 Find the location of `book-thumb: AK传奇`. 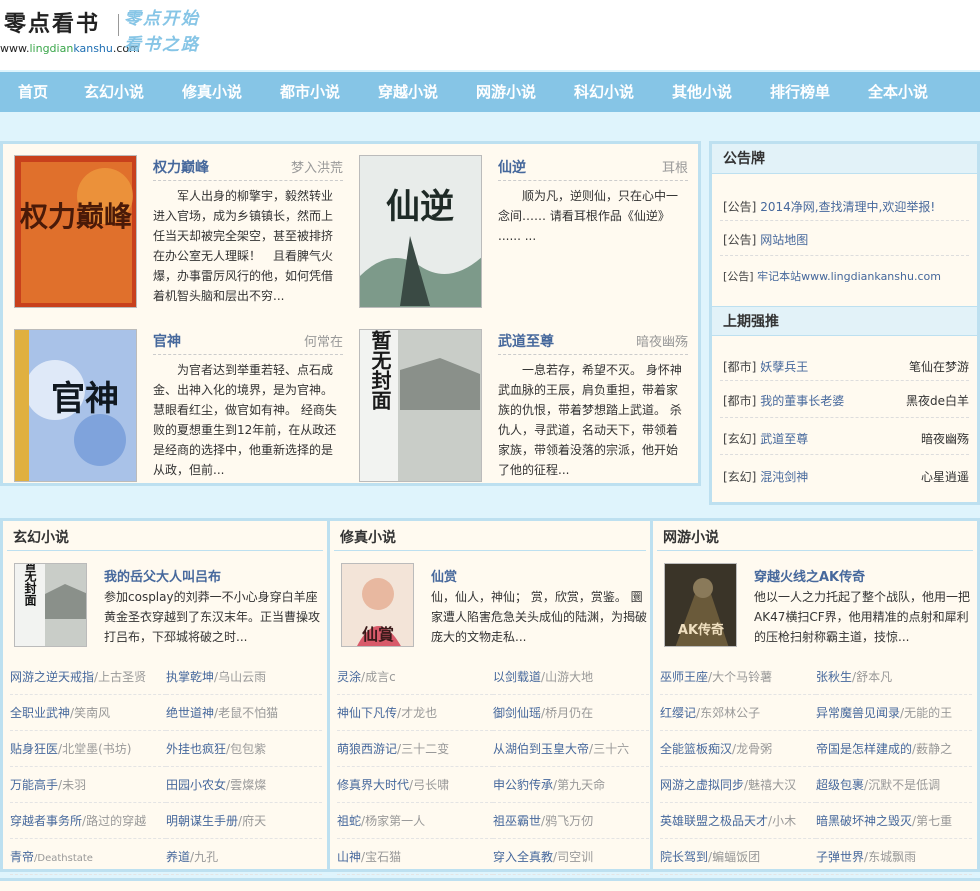

book-thumb: AK传奇 is located at coordinates (700, 605).